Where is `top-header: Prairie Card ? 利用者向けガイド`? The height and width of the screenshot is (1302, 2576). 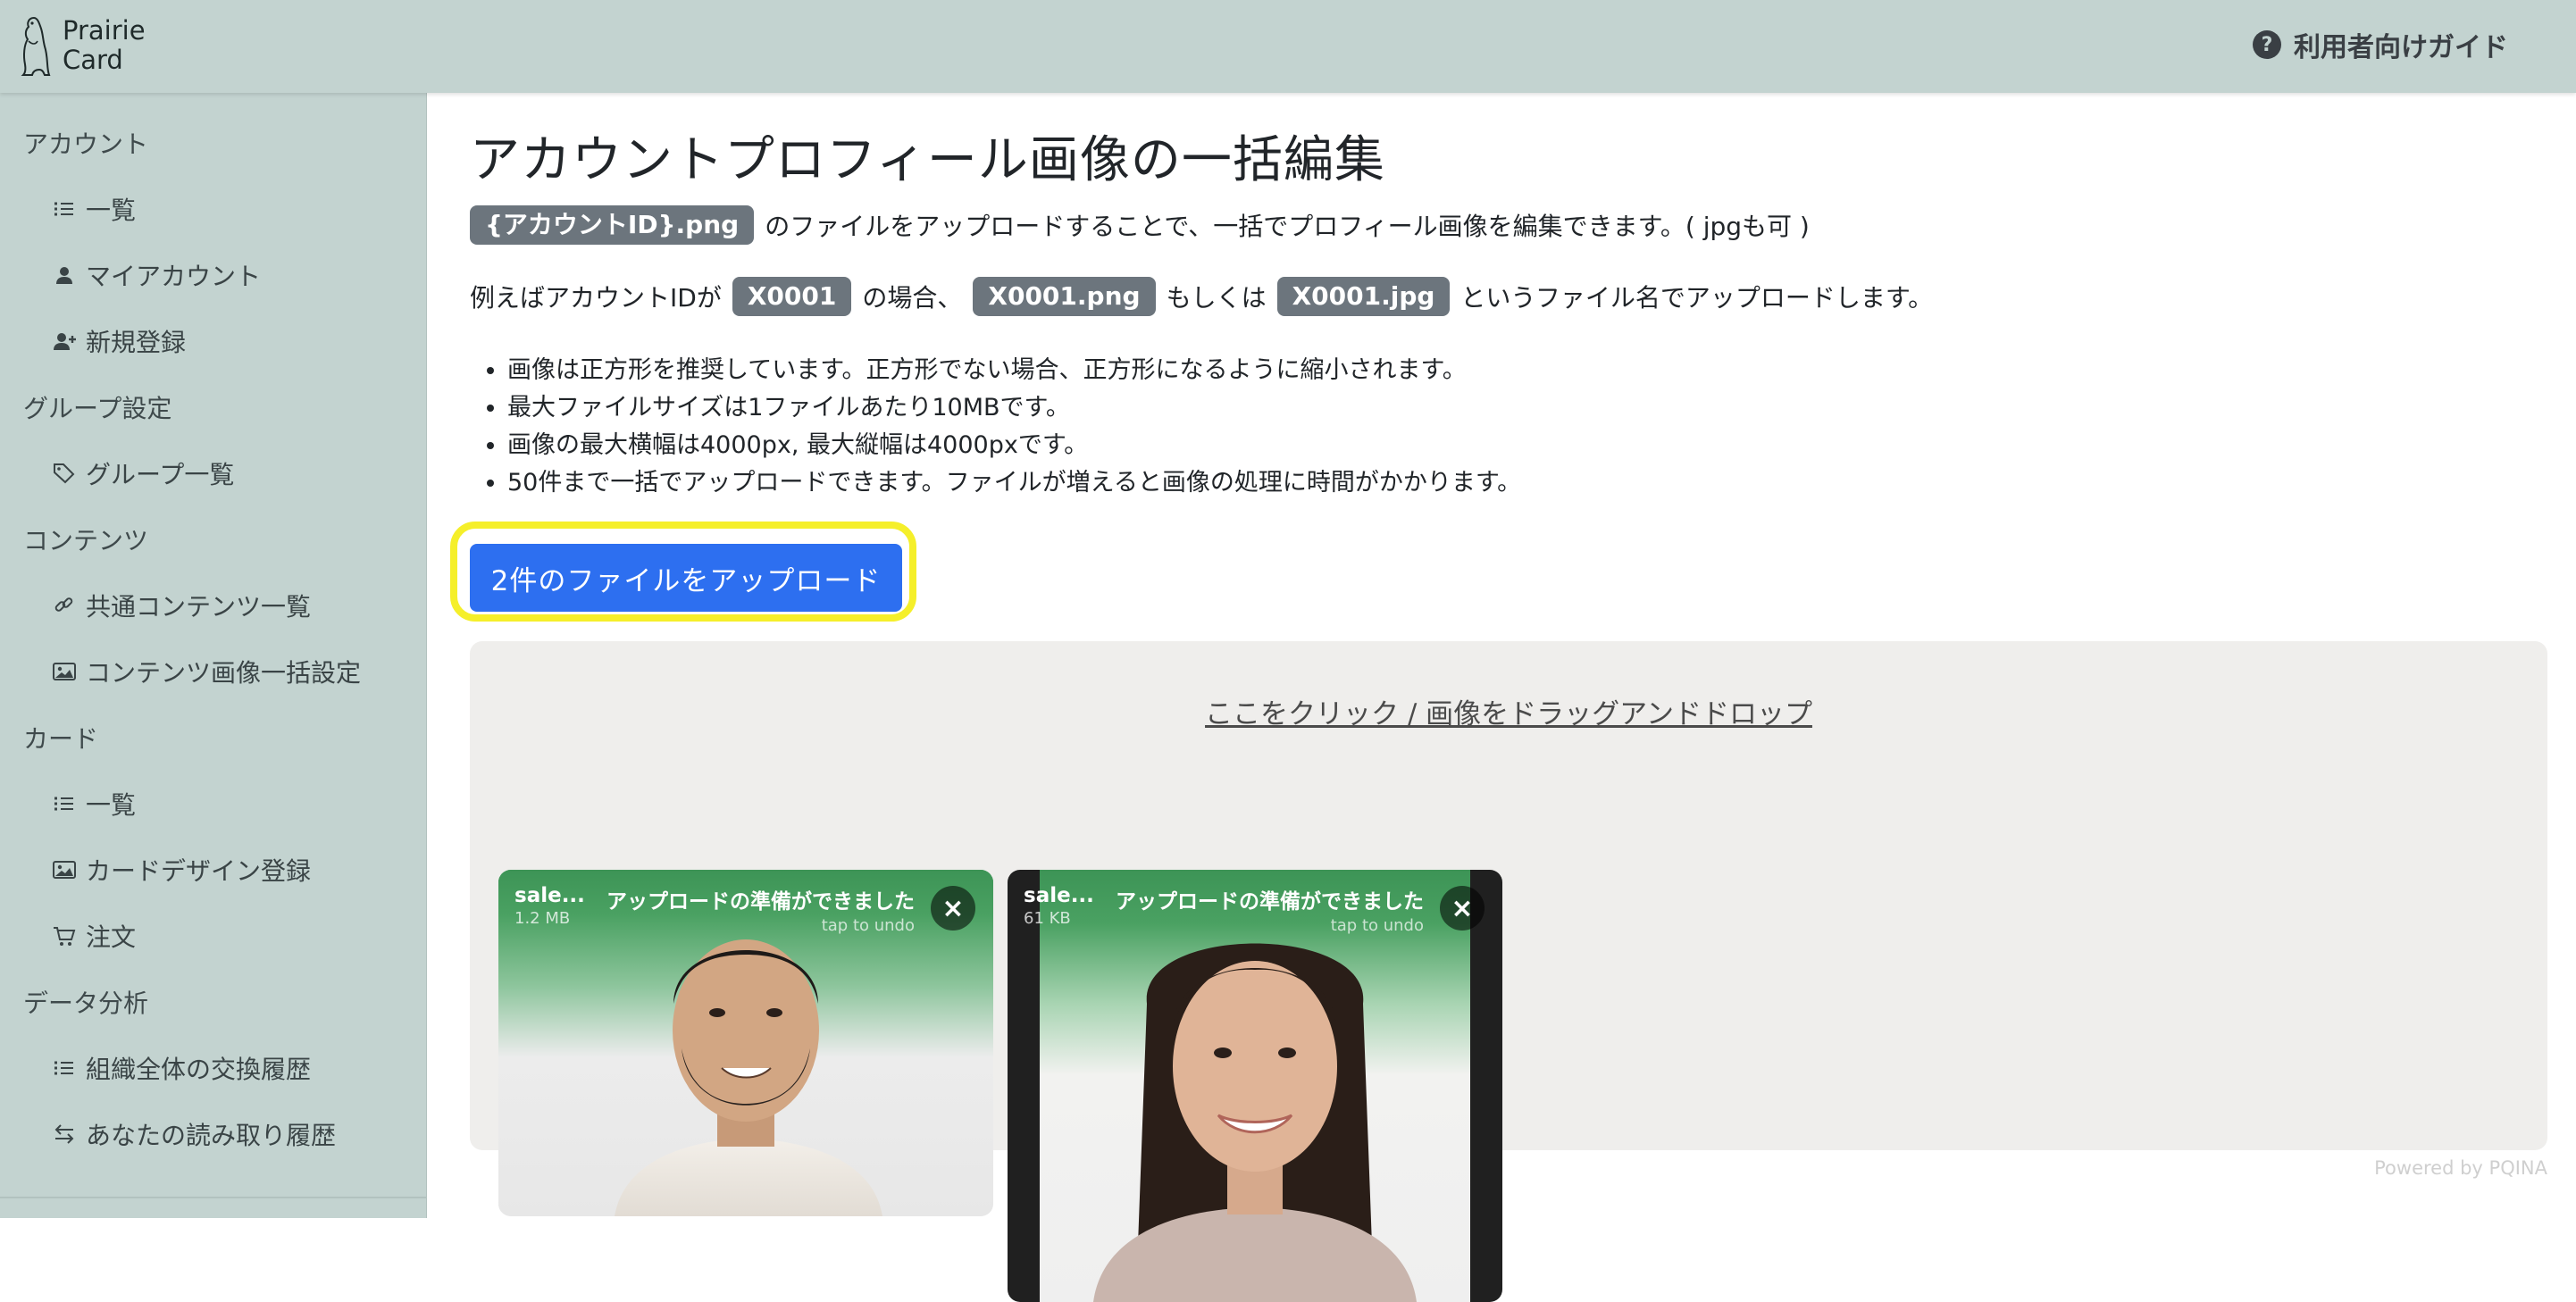
top-header: Prairie Card ? 利用者向けガイド is located at coordinates (1288, 46).